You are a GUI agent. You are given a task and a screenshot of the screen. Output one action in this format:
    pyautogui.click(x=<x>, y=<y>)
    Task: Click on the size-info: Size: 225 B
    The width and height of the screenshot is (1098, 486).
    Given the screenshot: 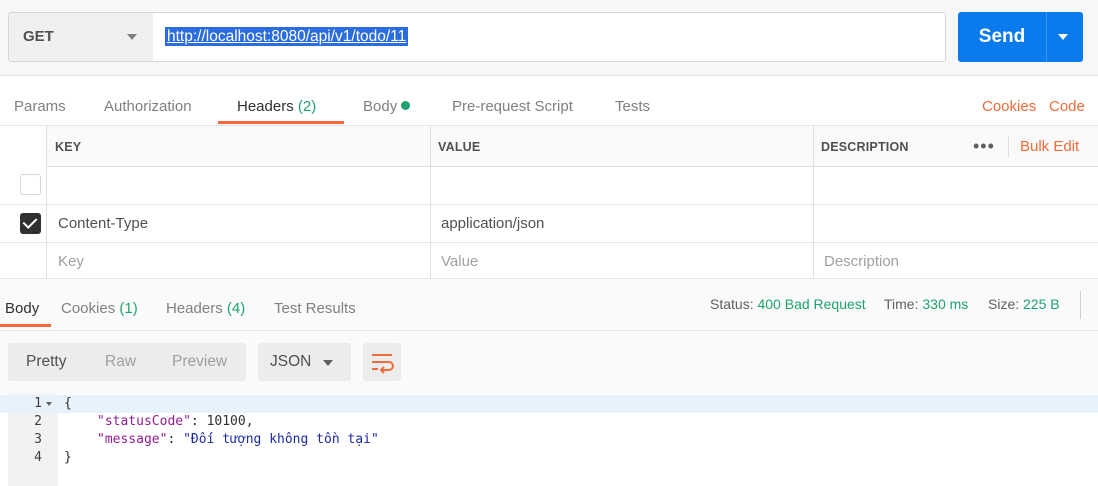 What is the action you would take?
    pyautogui.click(x=1024, y=304)
    